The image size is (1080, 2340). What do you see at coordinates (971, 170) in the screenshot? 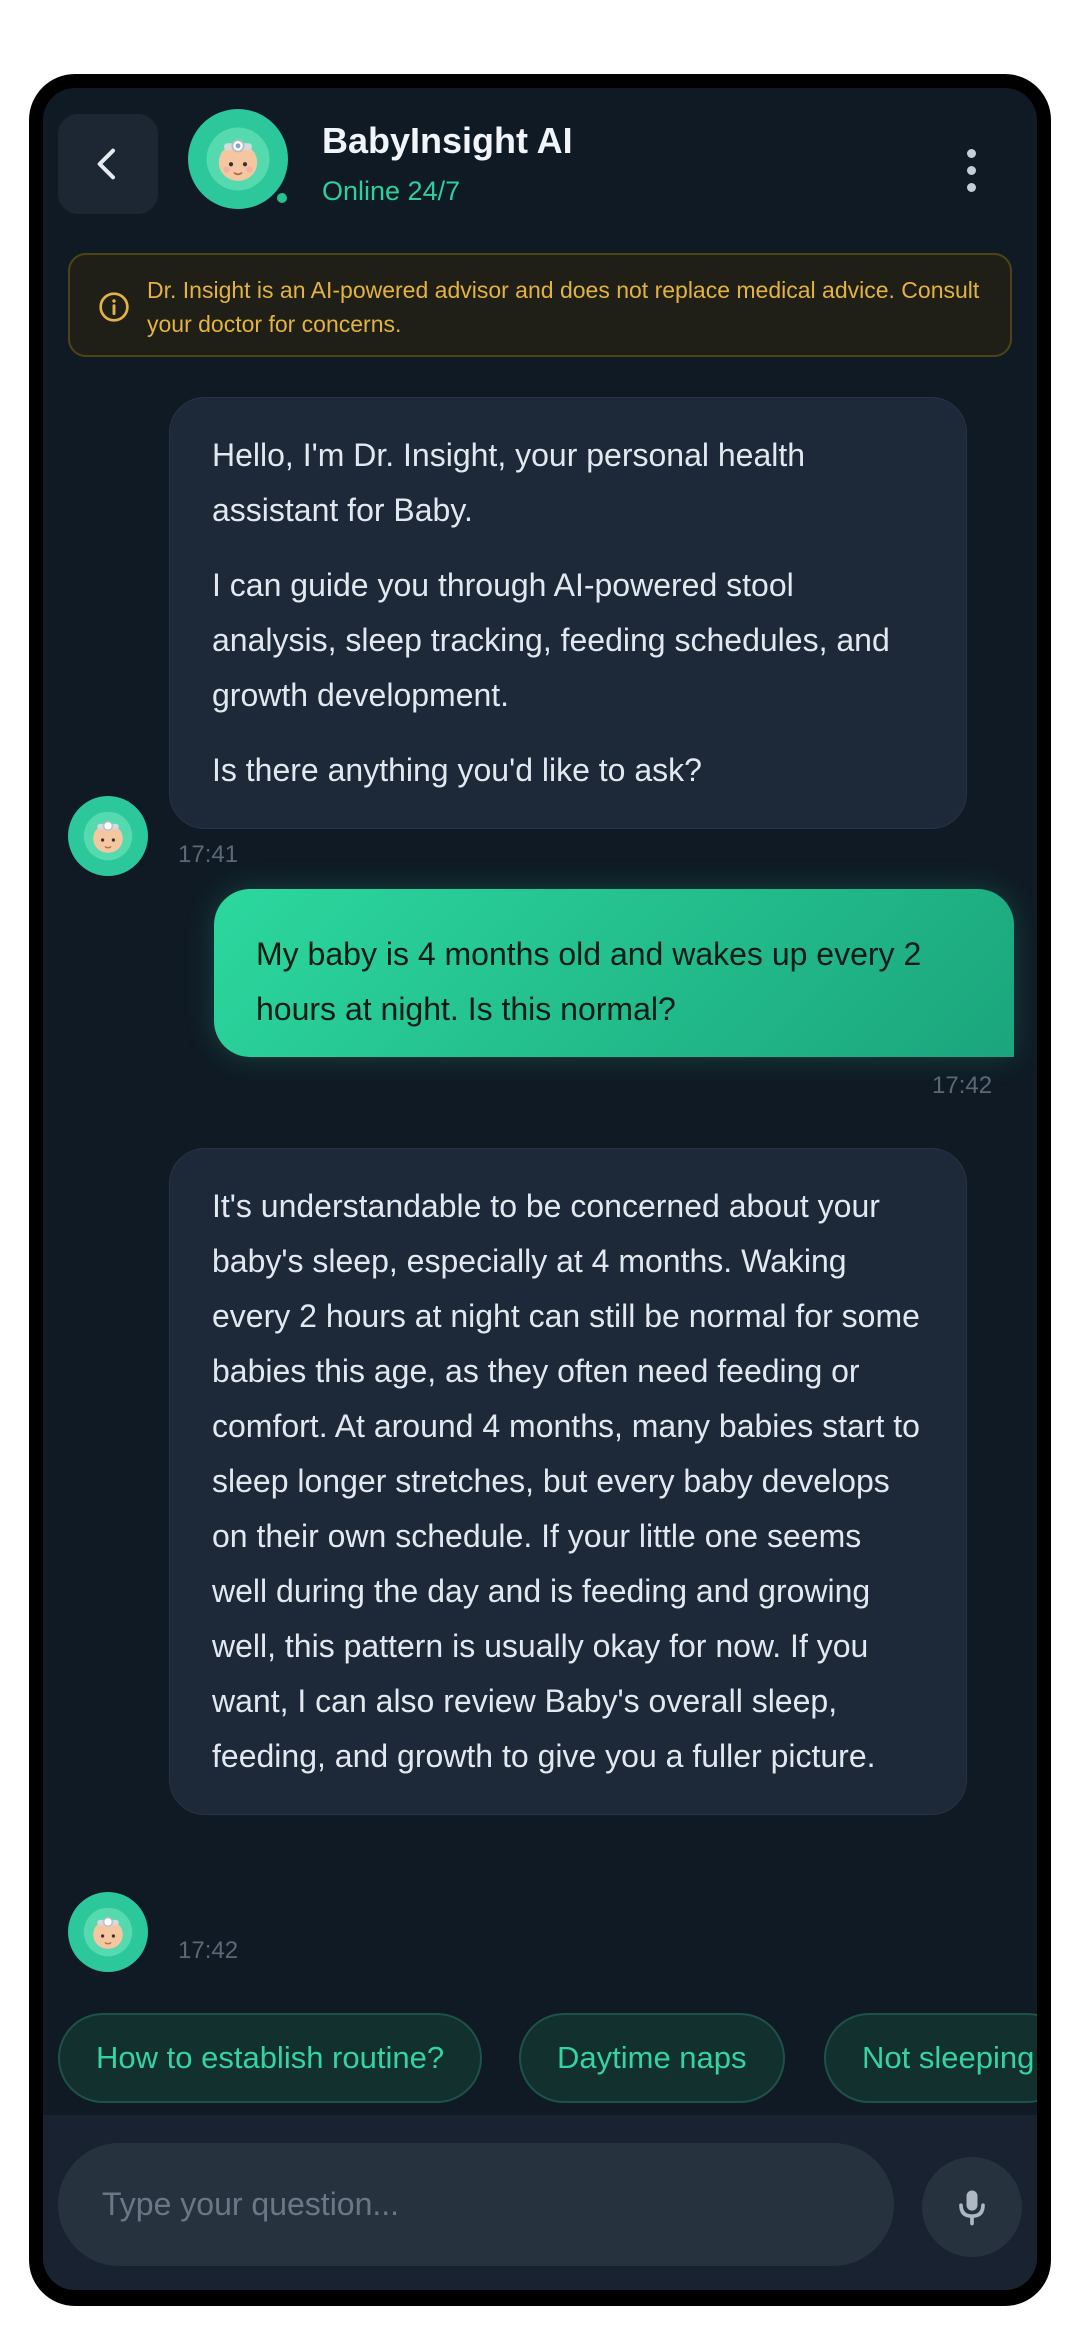
I see `more-options-button` at bounding box center [971, 170].